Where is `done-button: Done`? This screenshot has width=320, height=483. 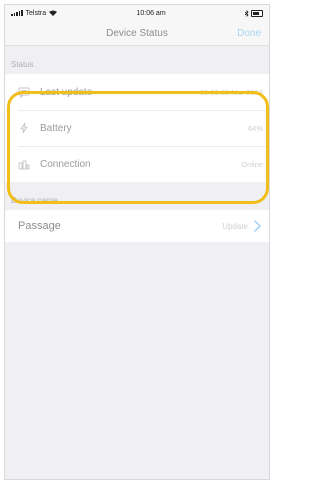 done-button: Done is located at coordinates (249, 33).